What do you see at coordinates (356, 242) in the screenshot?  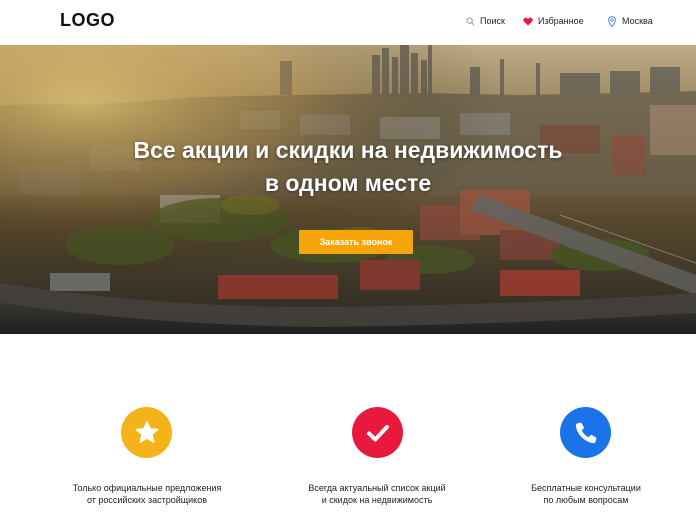 I see `request-call-button: Заказать звонок` at bounding box center [356, 242].